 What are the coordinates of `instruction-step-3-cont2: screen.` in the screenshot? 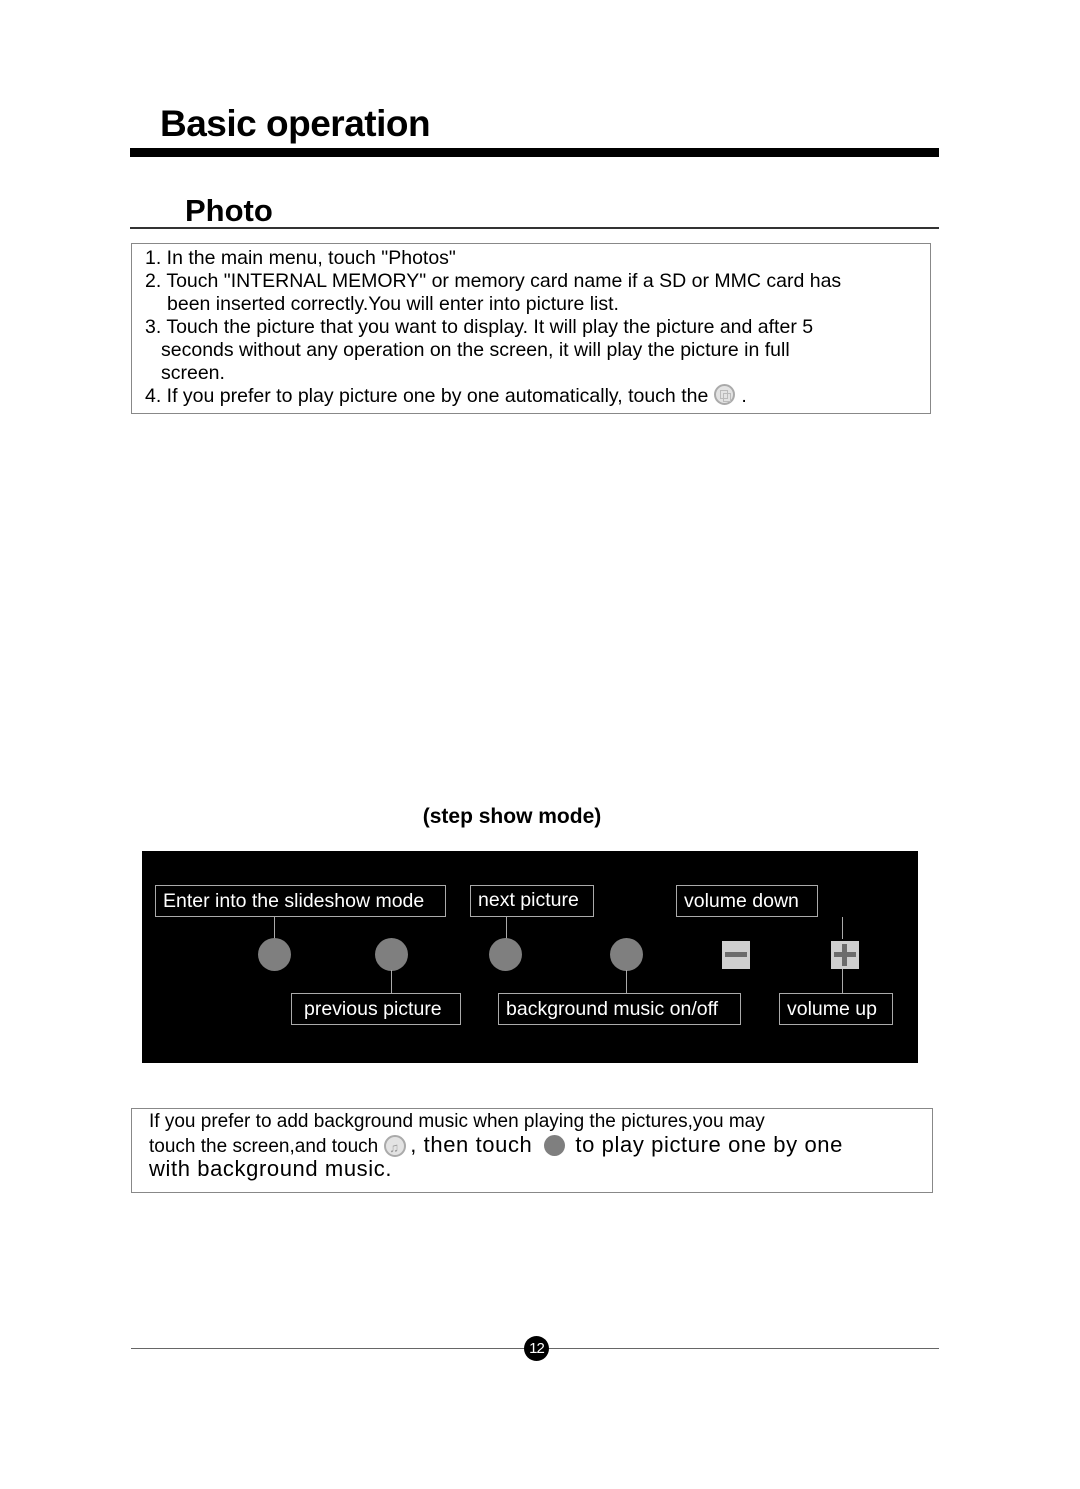 It's located at (193, 373).